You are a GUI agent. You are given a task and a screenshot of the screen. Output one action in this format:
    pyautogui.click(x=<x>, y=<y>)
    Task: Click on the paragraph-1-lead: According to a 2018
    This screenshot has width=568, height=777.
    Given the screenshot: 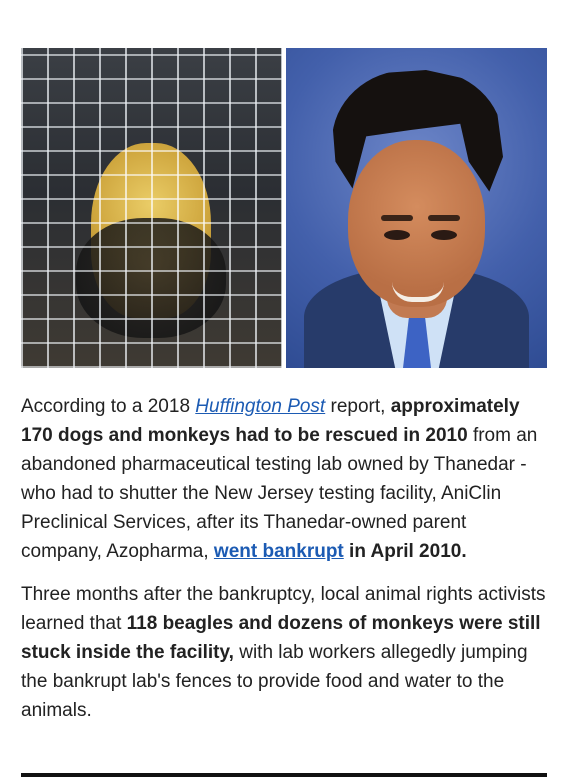 What is the action you would take?
    pyautogui.click(x=108, y=406)
    